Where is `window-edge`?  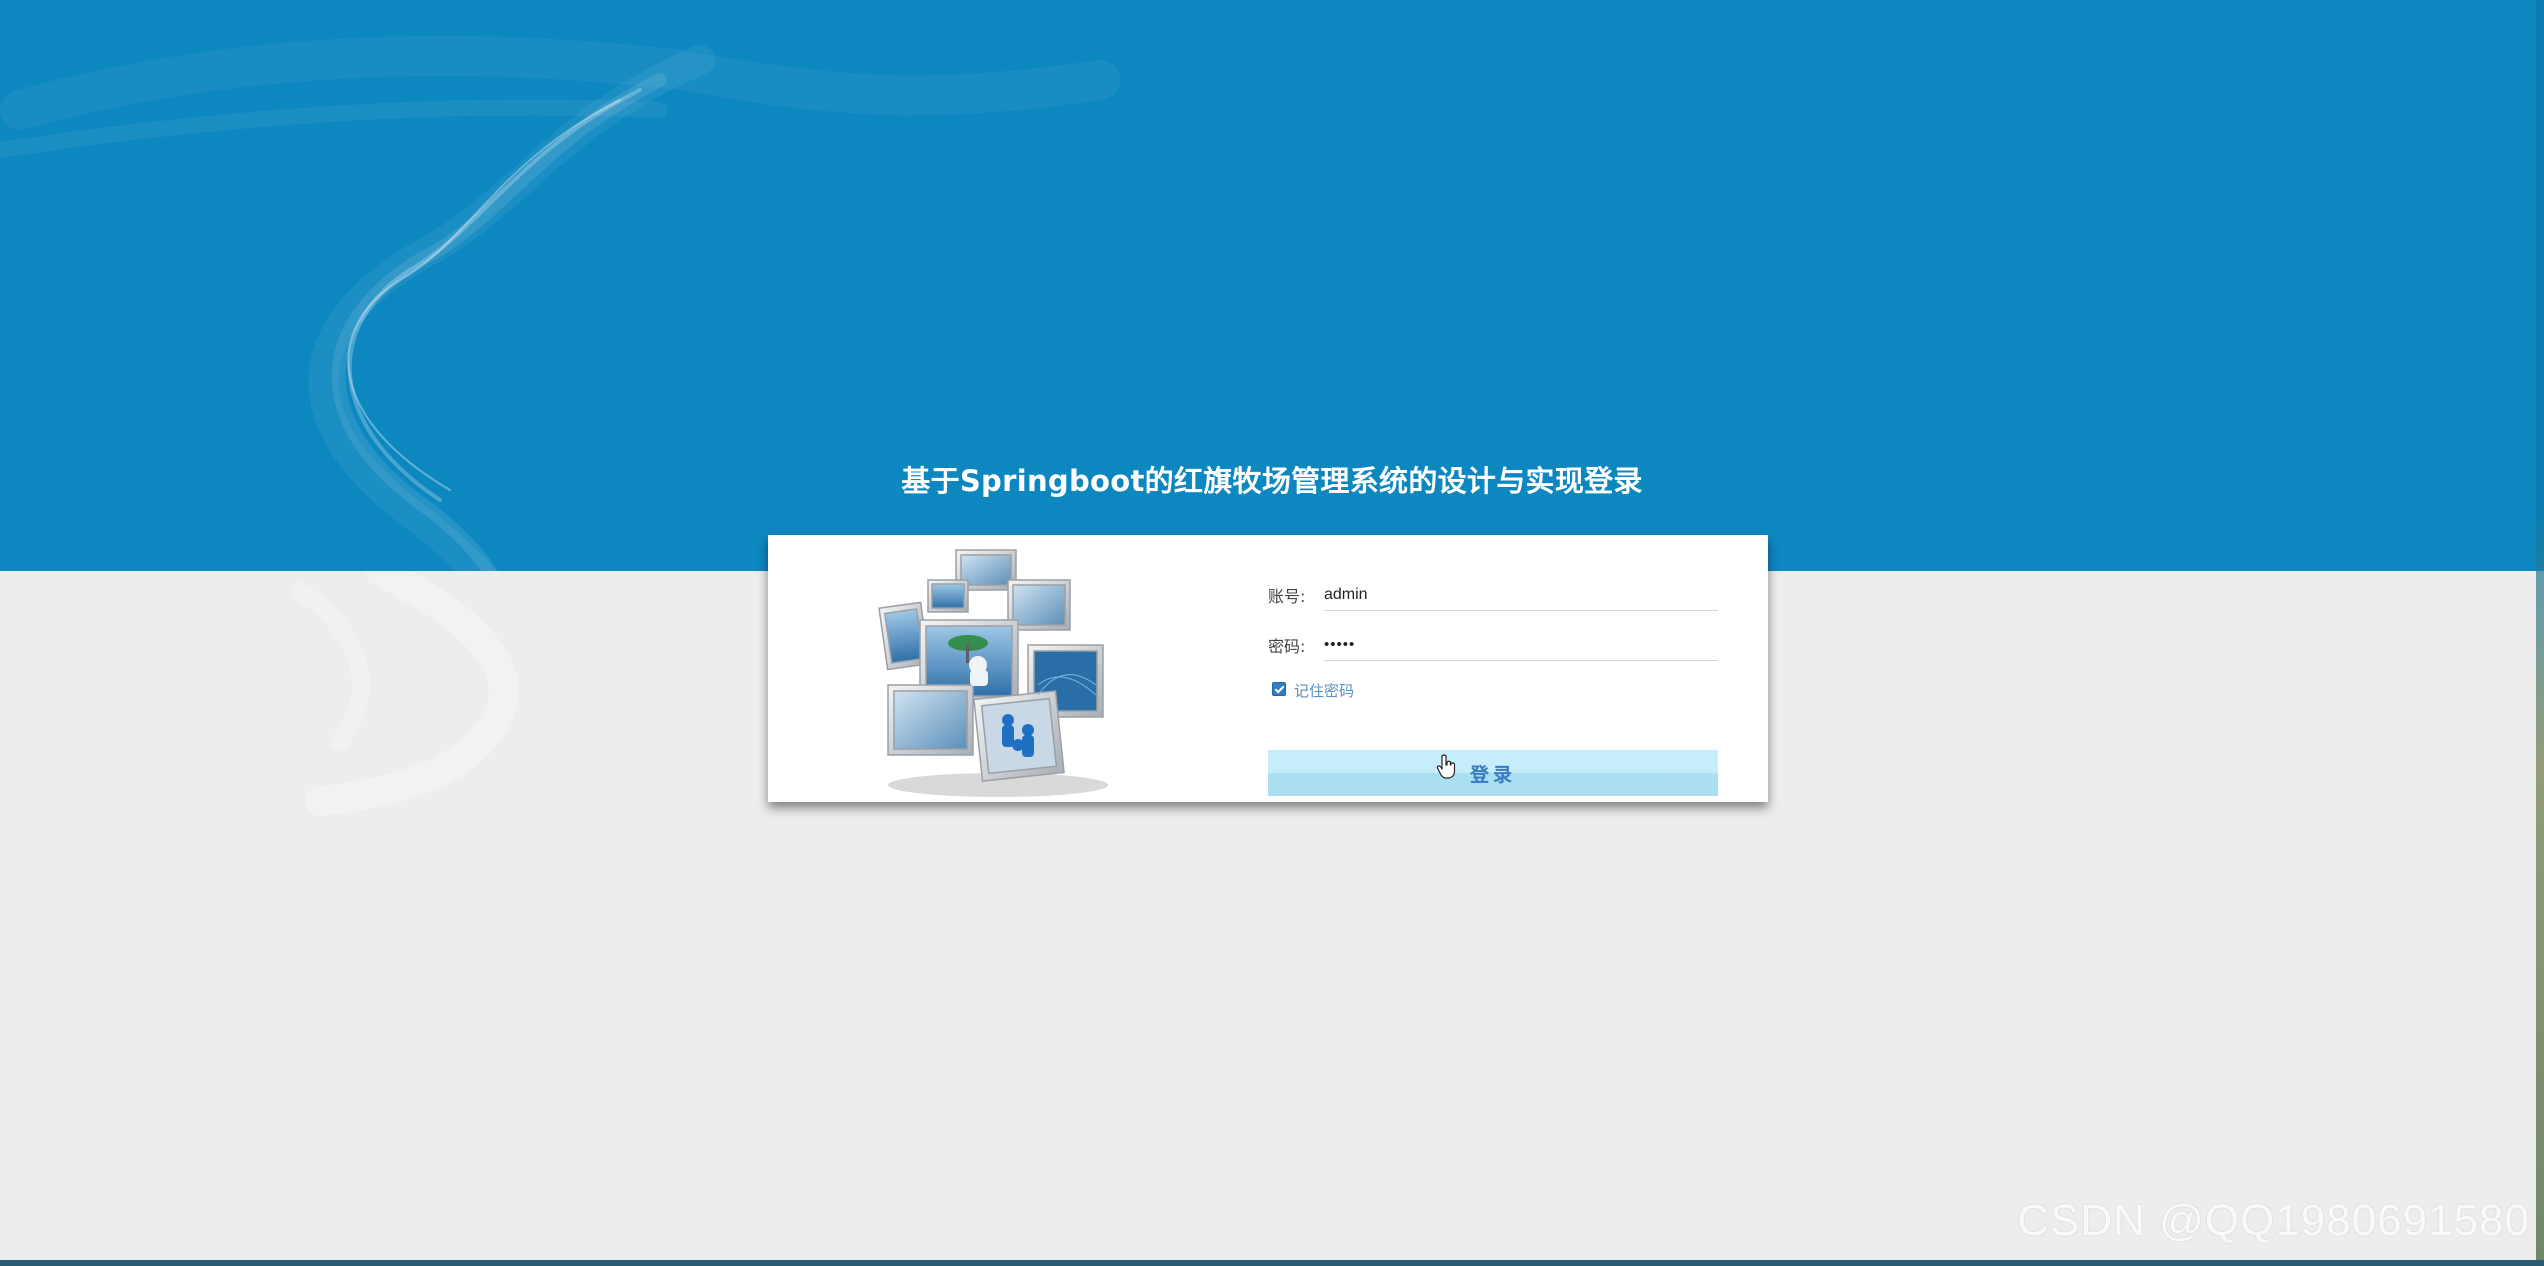
window-edge is located at coordinates (2540, 633).